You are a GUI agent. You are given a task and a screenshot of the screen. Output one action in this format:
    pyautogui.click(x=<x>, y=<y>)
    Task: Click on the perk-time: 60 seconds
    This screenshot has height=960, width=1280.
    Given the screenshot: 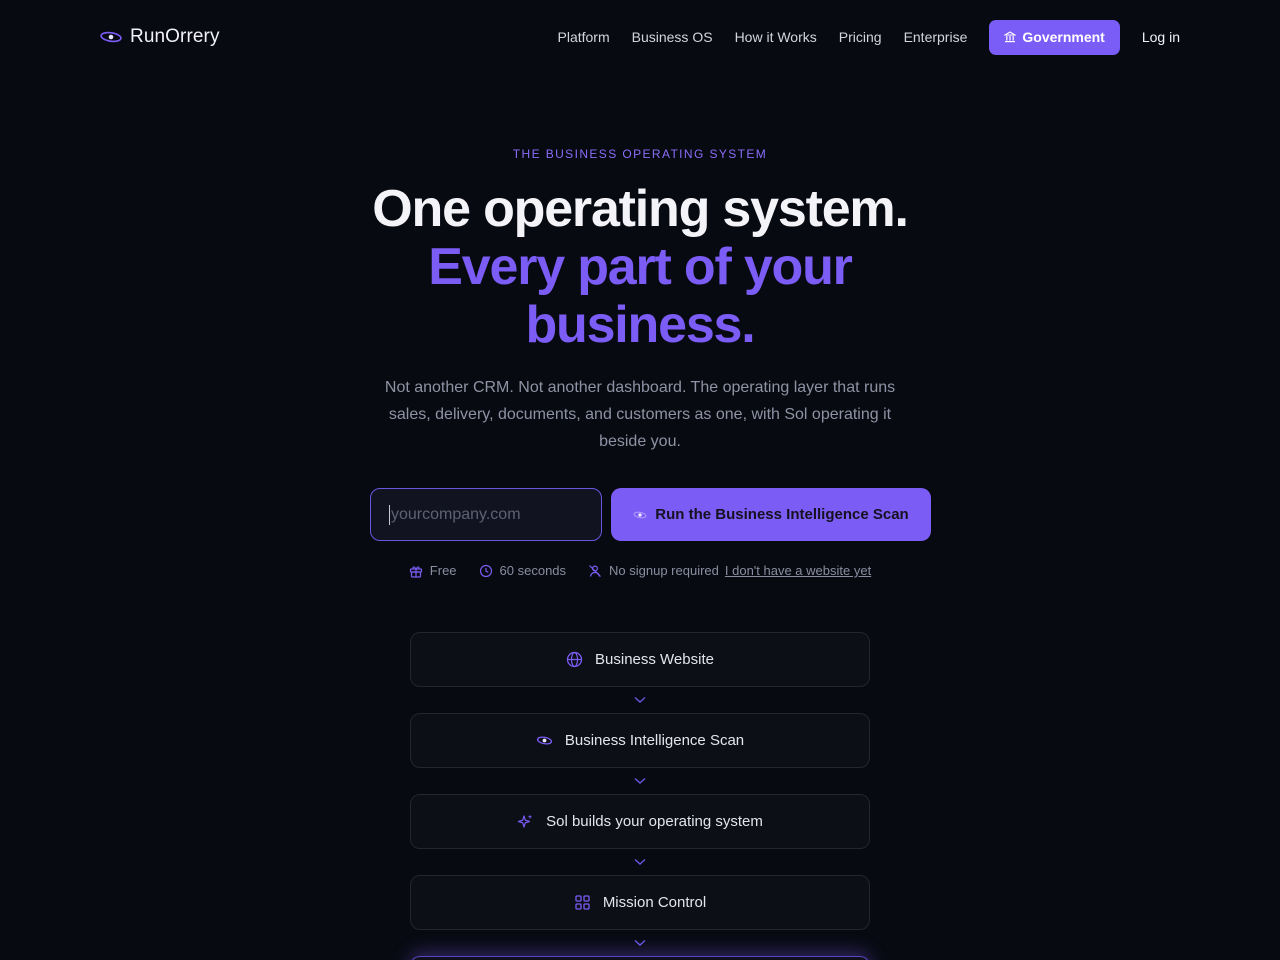 What is the action you would take?
    pyautogui.click(x=523, y=570)
    